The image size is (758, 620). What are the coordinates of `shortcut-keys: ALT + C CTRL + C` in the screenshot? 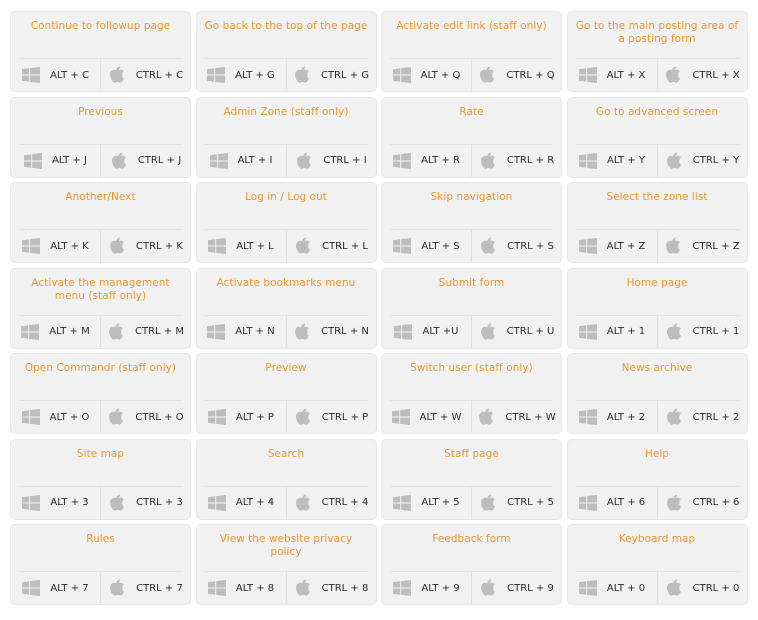 It's located at (100, 75).